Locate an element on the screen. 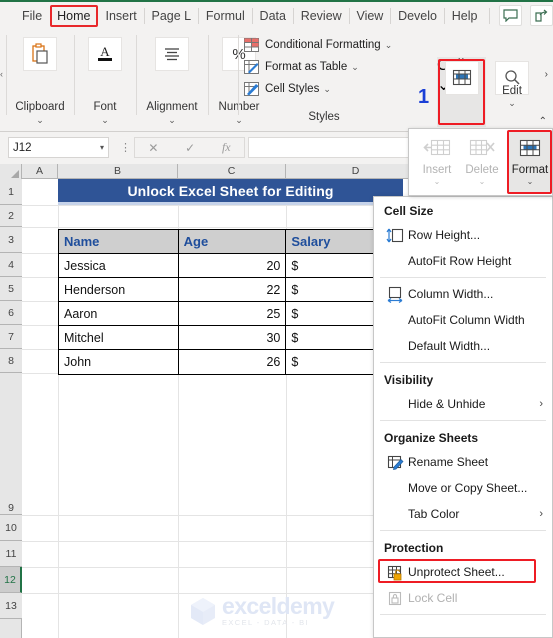  tab-developer: Develo is located at coordinates (417, 16).